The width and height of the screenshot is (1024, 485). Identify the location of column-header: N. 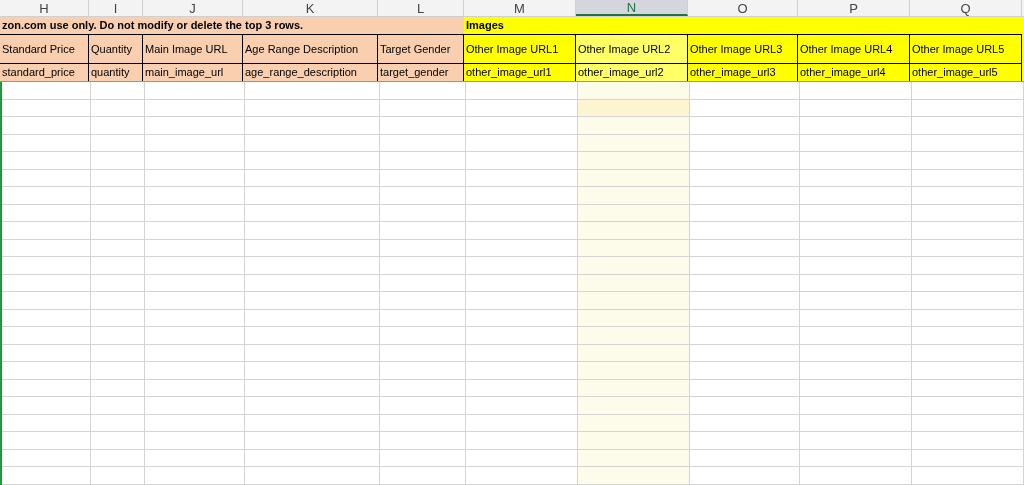
(632, 8).